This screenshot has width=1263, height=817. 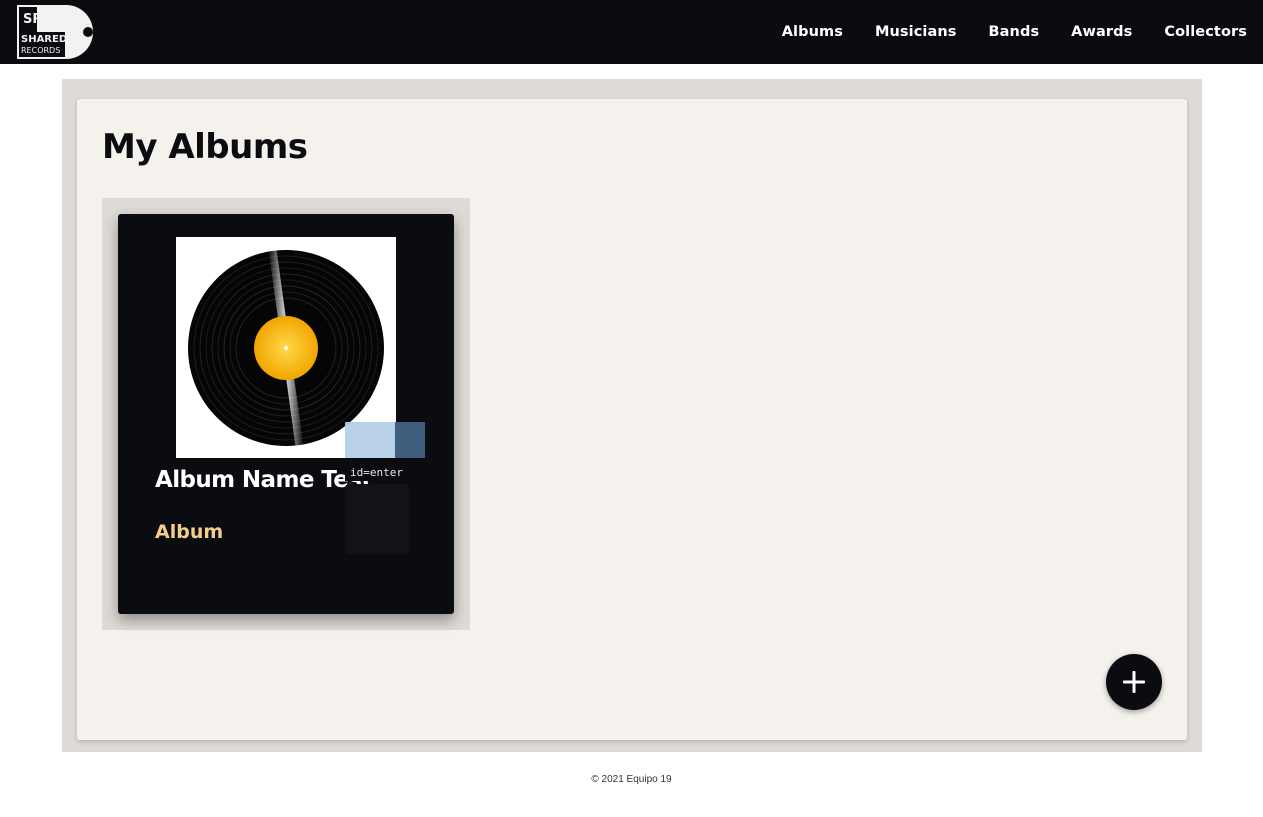 What do you see at coordinates (1014, 32) in the screenshot?
I see `nav-bands: Bands` at bounding box center [1014, 32].